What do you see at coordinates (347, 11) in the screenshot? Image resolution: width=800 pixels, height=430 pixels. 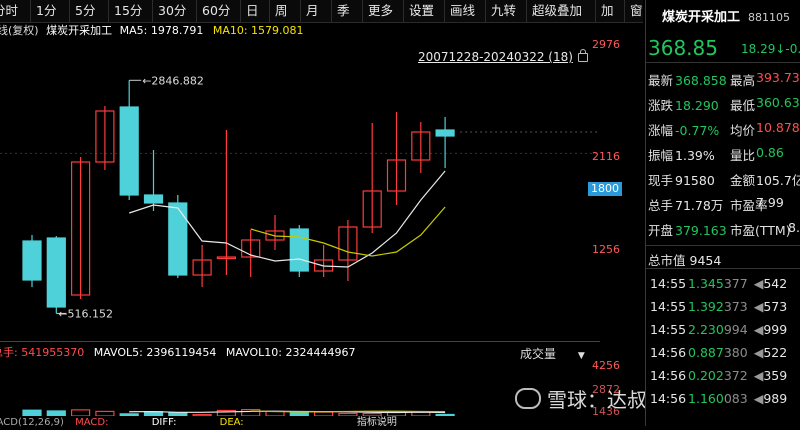 I see `toolbar-item: 季` at bounding box center [347, 11].